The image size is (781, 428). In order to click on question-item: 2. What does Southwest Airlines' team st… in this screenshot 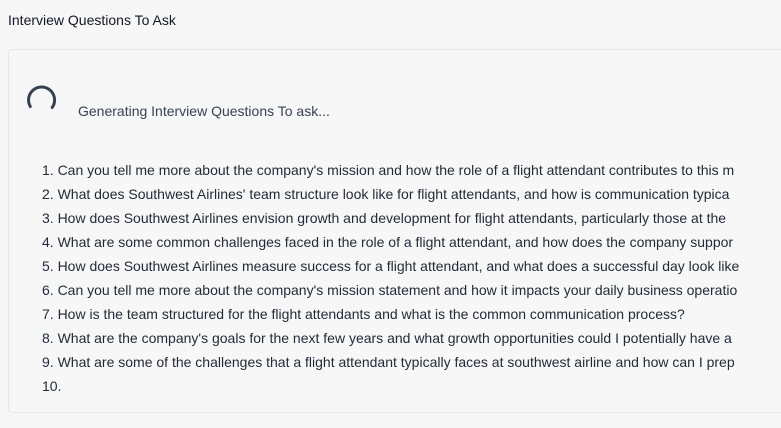, I will do `click(386, 194)`.